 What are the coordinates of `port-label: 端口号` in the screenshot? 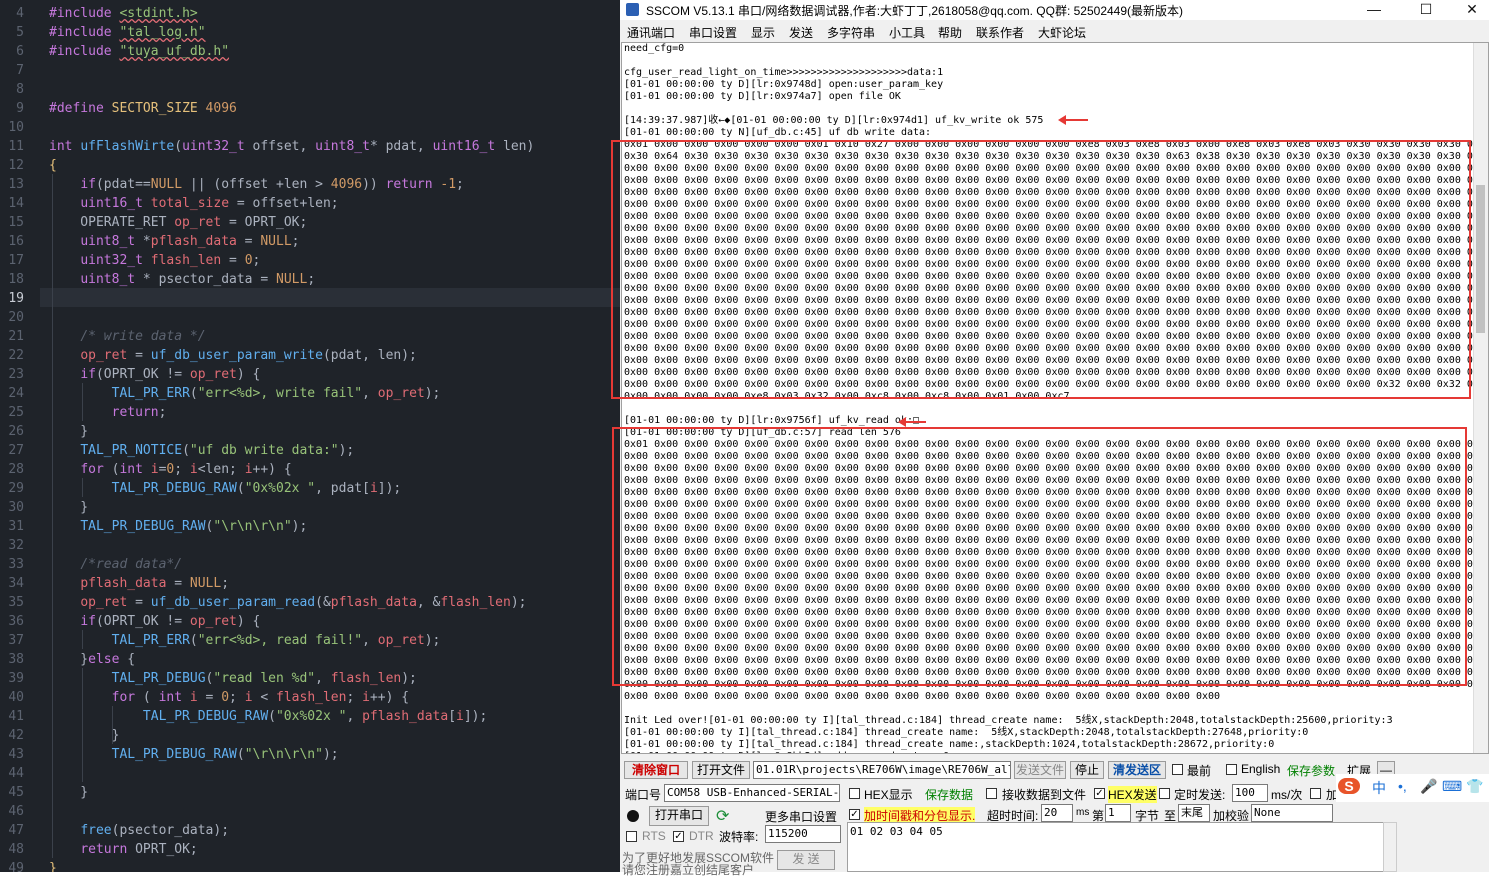 It's located at (643, 795).